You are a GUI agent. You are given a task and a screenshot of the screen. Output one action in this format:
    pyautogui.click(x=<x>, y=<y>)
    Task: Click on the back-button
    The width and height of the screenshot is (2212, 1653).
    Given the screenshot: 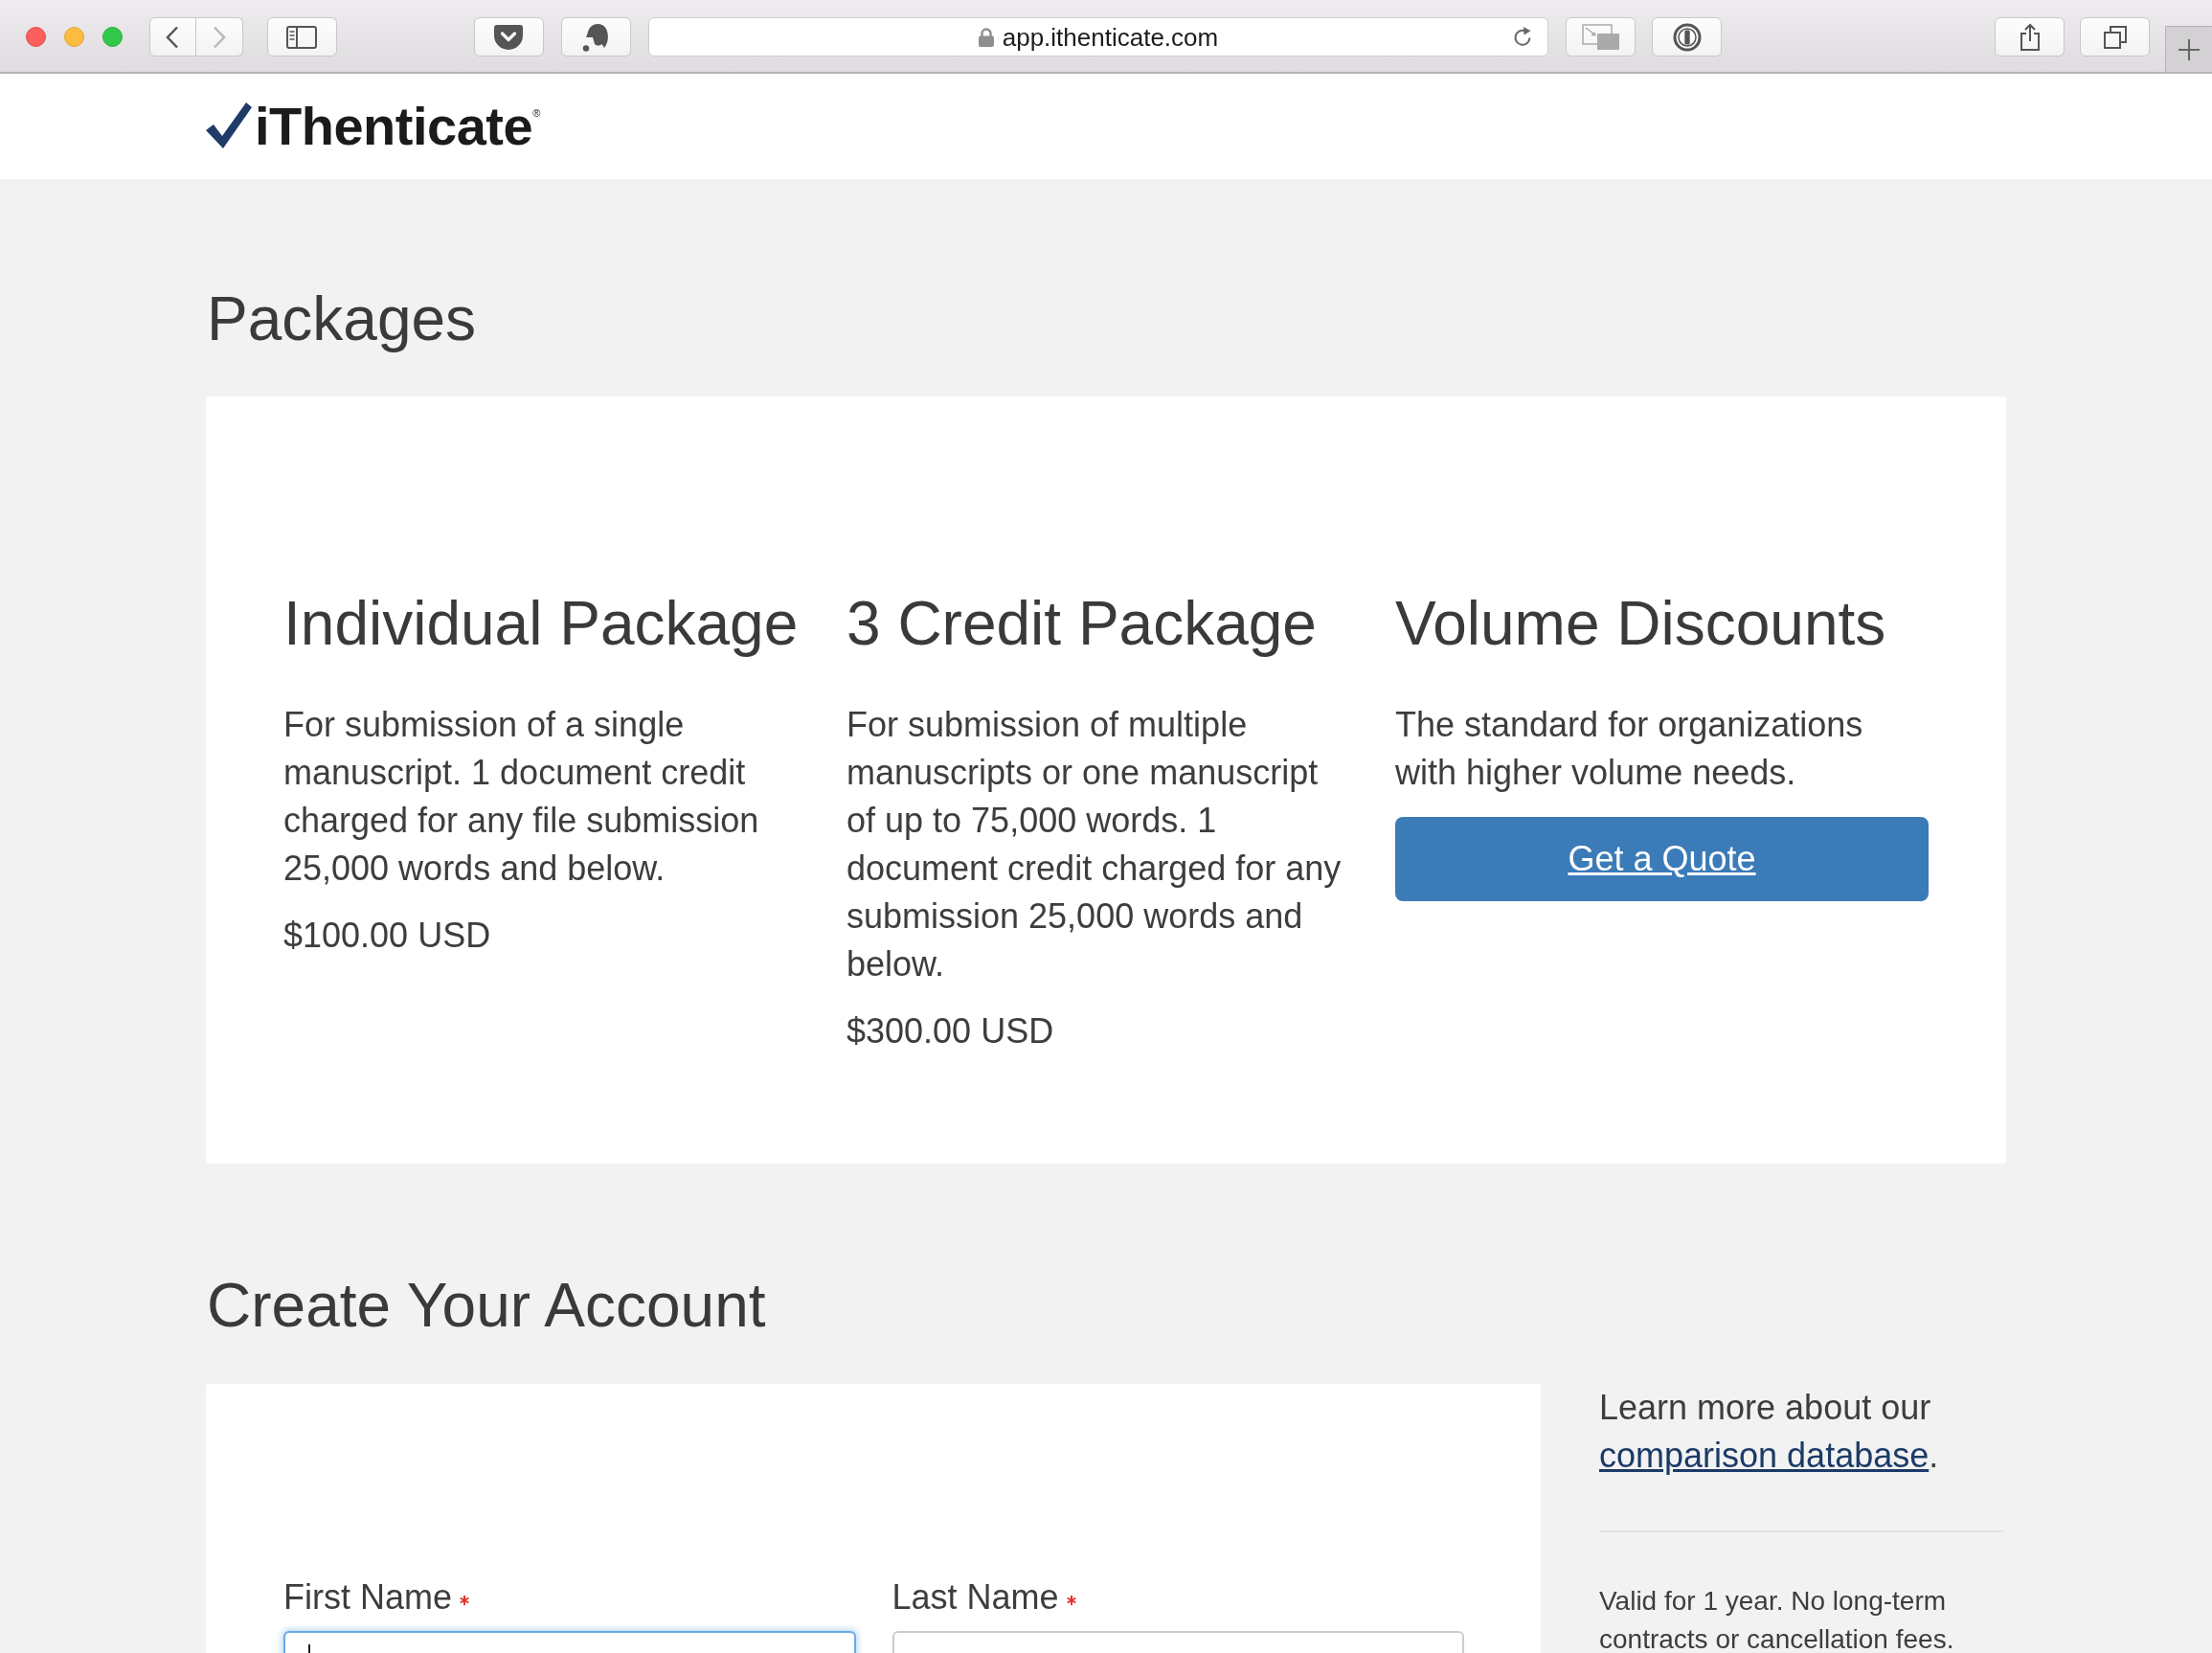 What is the action you would take?
    pyautogui.click(x=172, y=37)
    